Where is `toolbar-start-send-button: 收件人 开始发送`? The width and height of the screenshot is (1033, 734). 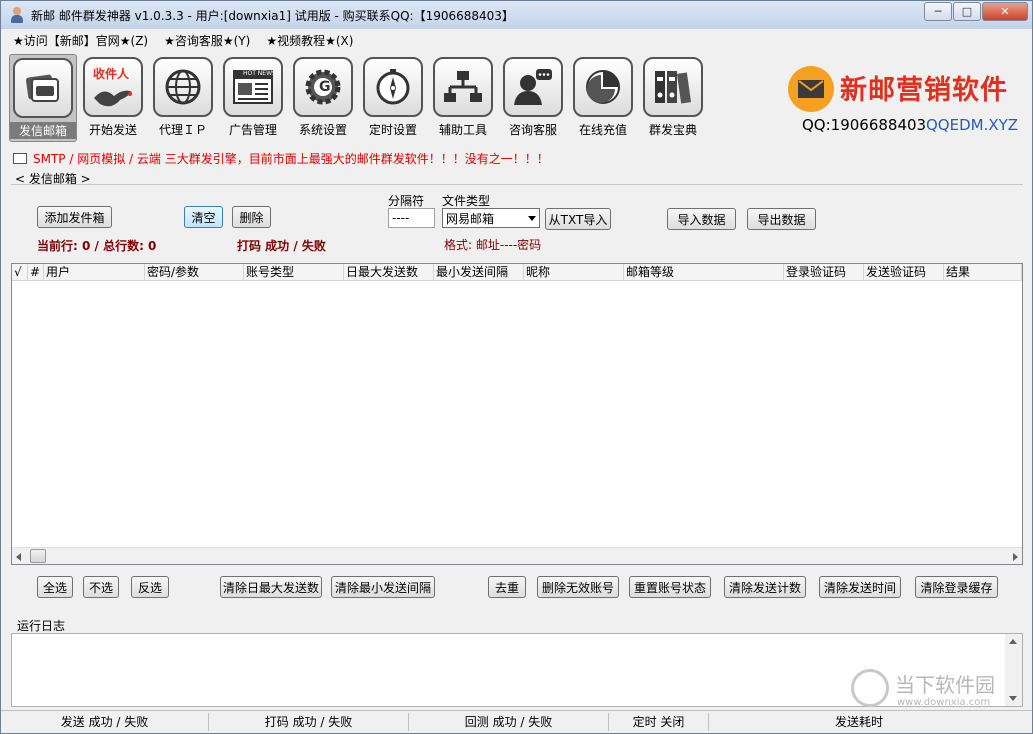
toolbar-start-send-button: 收件人 开始发送 is located at coordinates (113, 98).